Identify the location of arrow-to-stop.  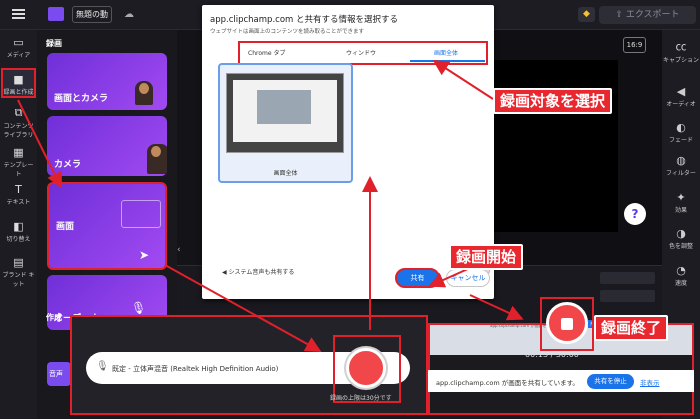
(496, 307).